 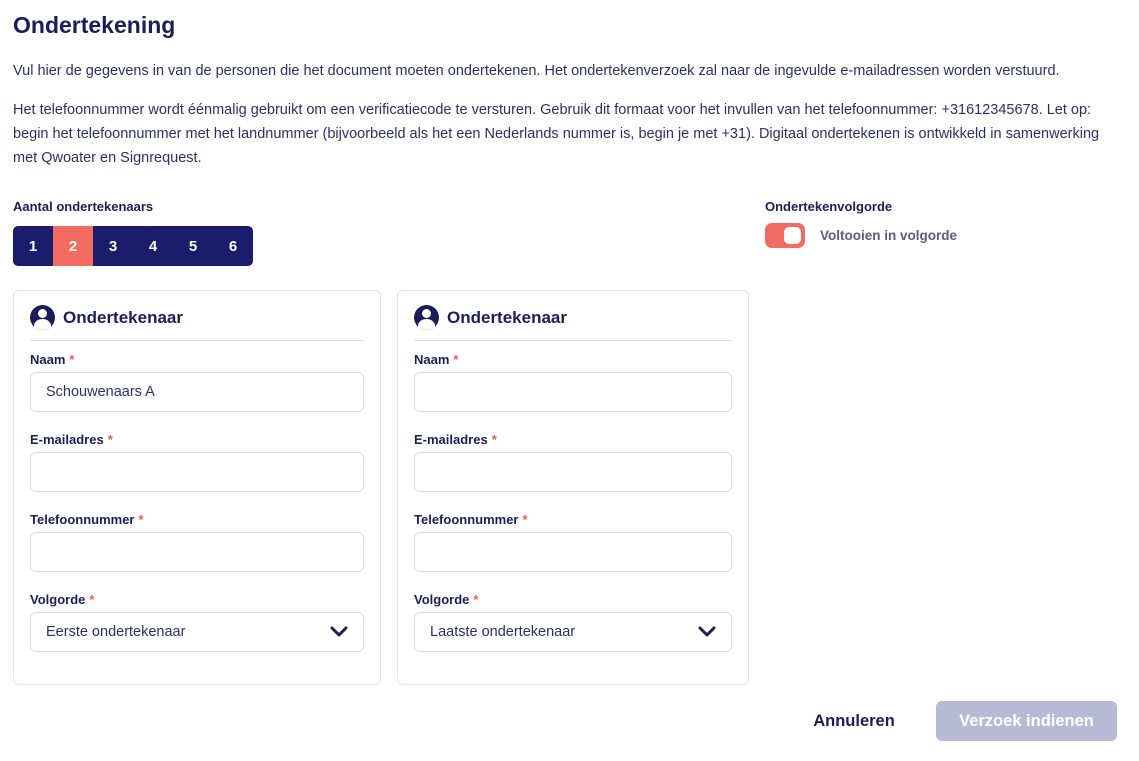 What do you see at coordinates (83, 206) in the screenshot?
I see `signer-count-label: Aantal ondertekenaars` at bounding box center [83, 206].